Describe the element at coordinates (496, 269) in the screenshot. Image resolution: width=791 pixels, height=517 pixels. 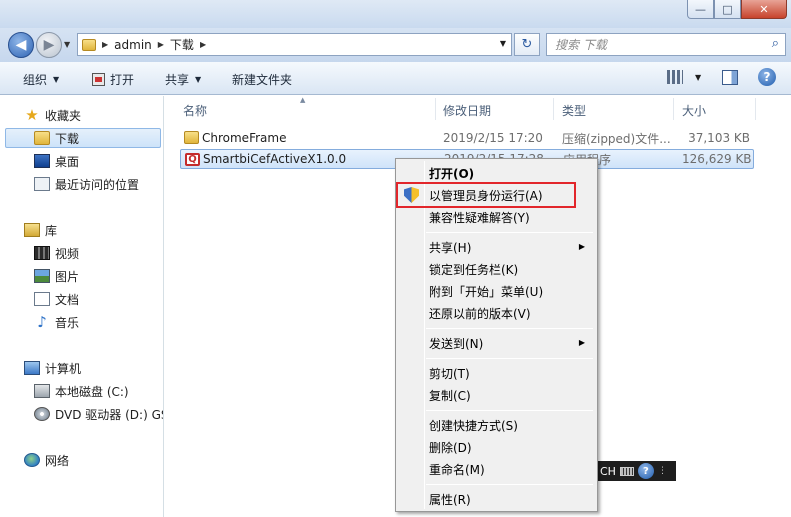
I see `menu-item-pin-taskbar: 锁定到任务栏(K)` at that location.